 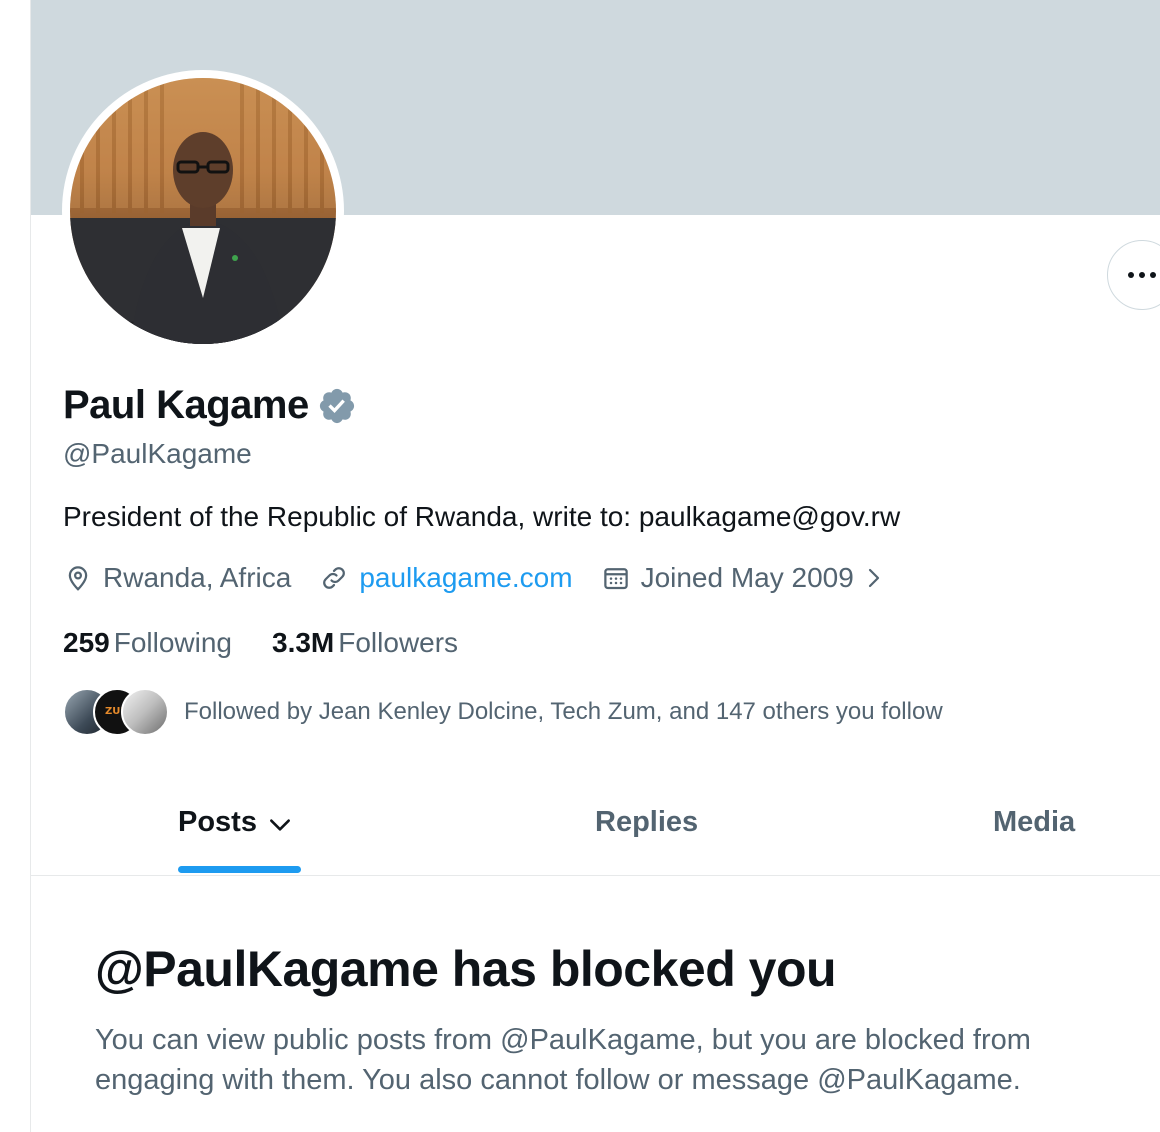 I want to click on tab-label: Media, so click(x=1034, y=822).